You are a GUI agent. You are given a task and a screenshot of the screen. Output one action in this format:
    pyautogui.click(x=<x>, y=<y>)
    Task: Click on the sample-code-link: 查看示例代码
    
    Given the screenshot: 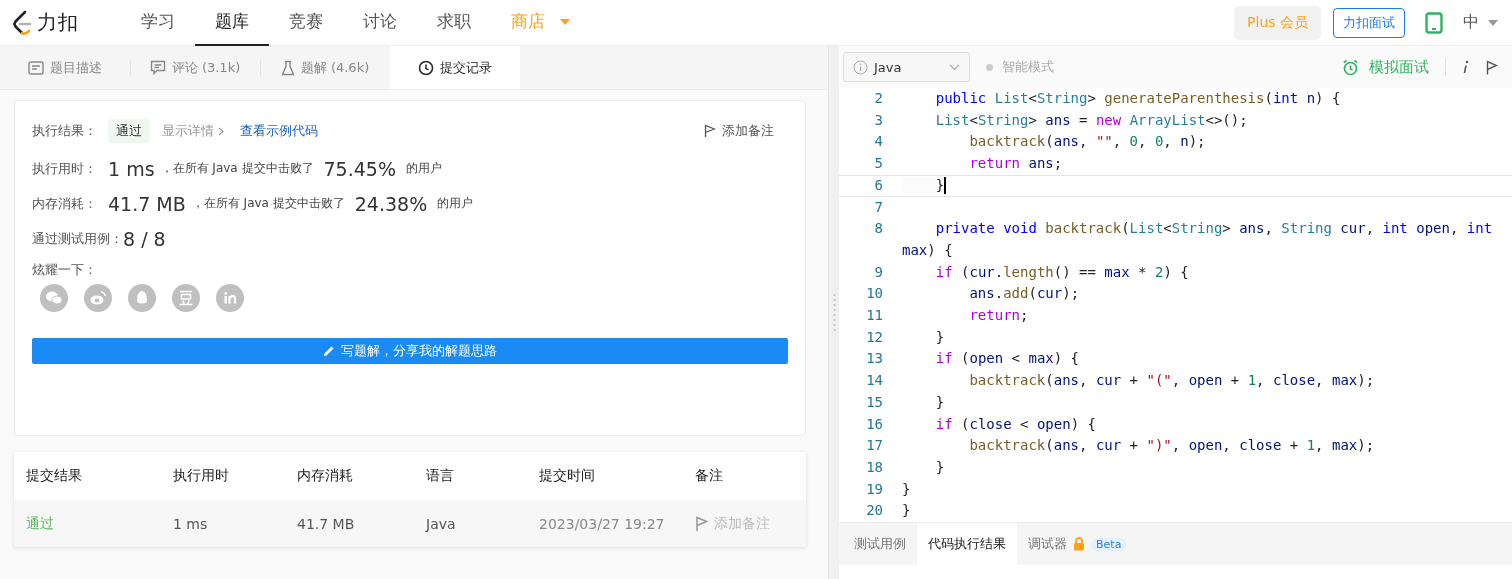 What is the action you would take?
    pyautogui.click(x=279, y=131)
    